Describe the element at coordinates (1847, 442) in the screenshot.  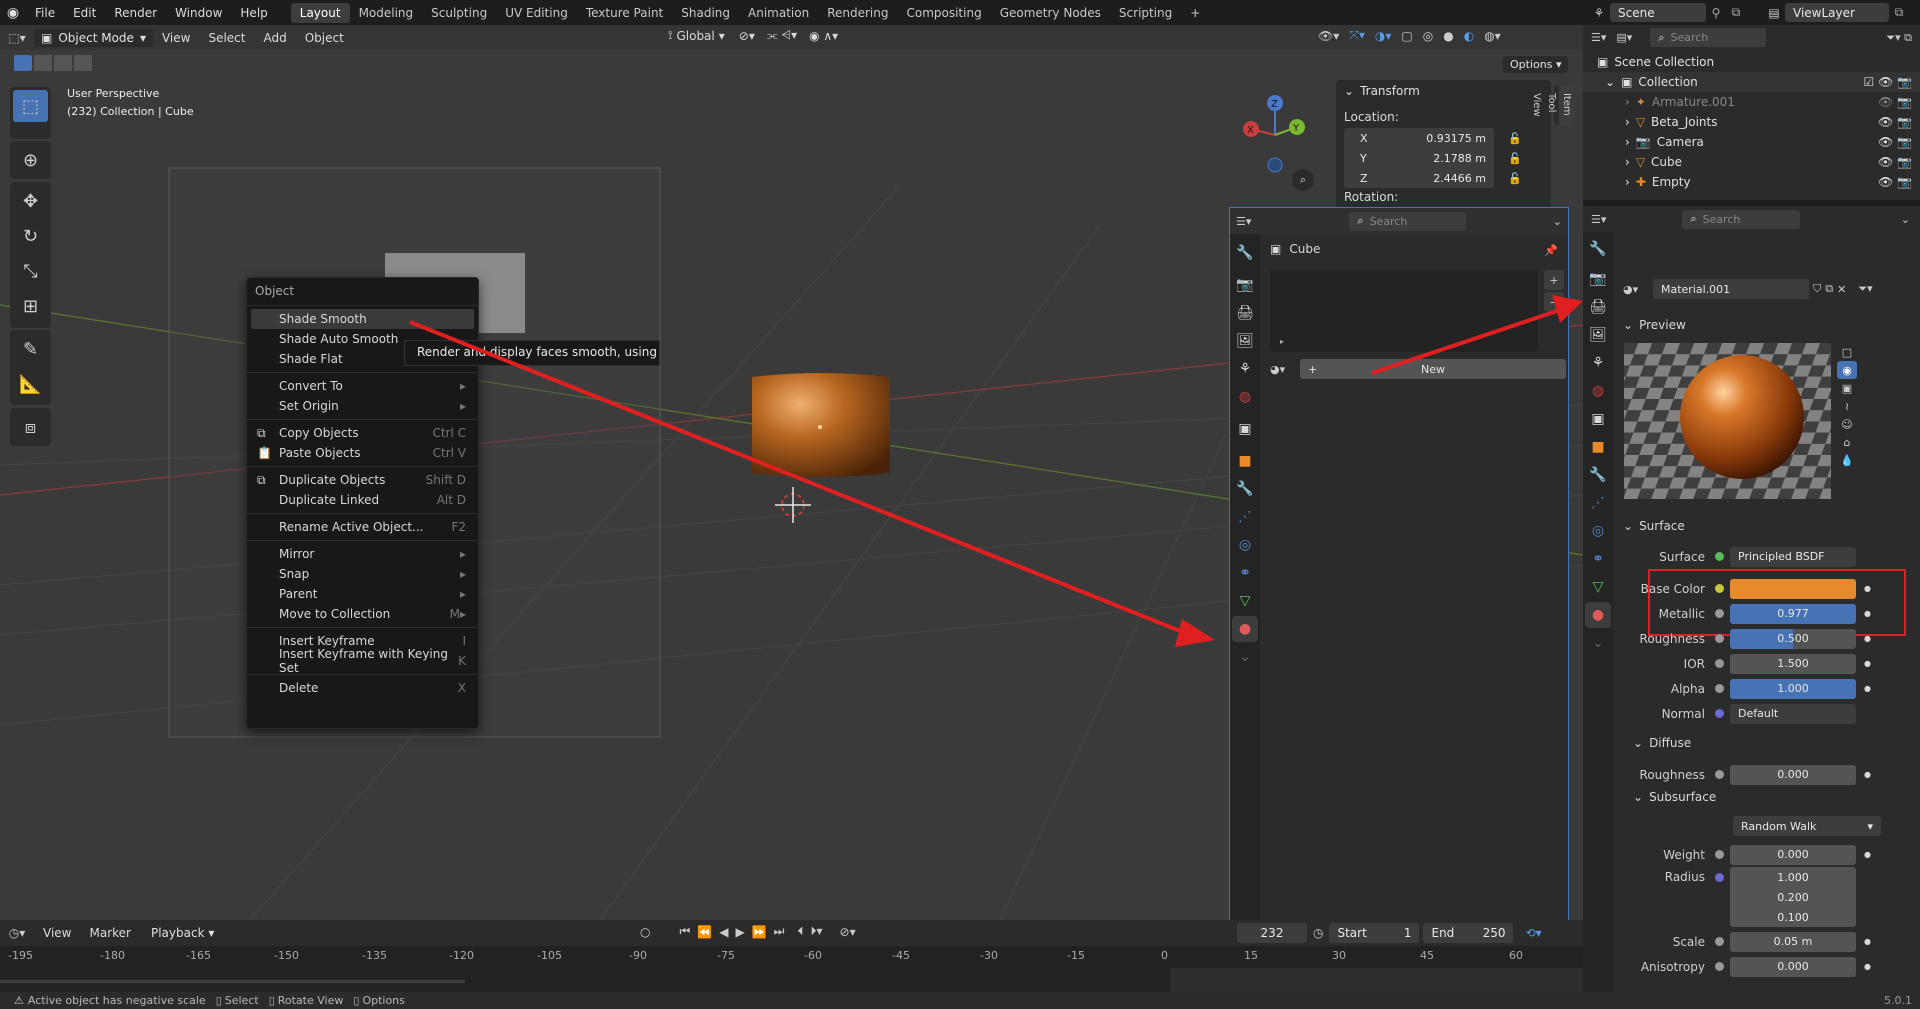
I see `preview-cloth-icon: ⌂` at that location.